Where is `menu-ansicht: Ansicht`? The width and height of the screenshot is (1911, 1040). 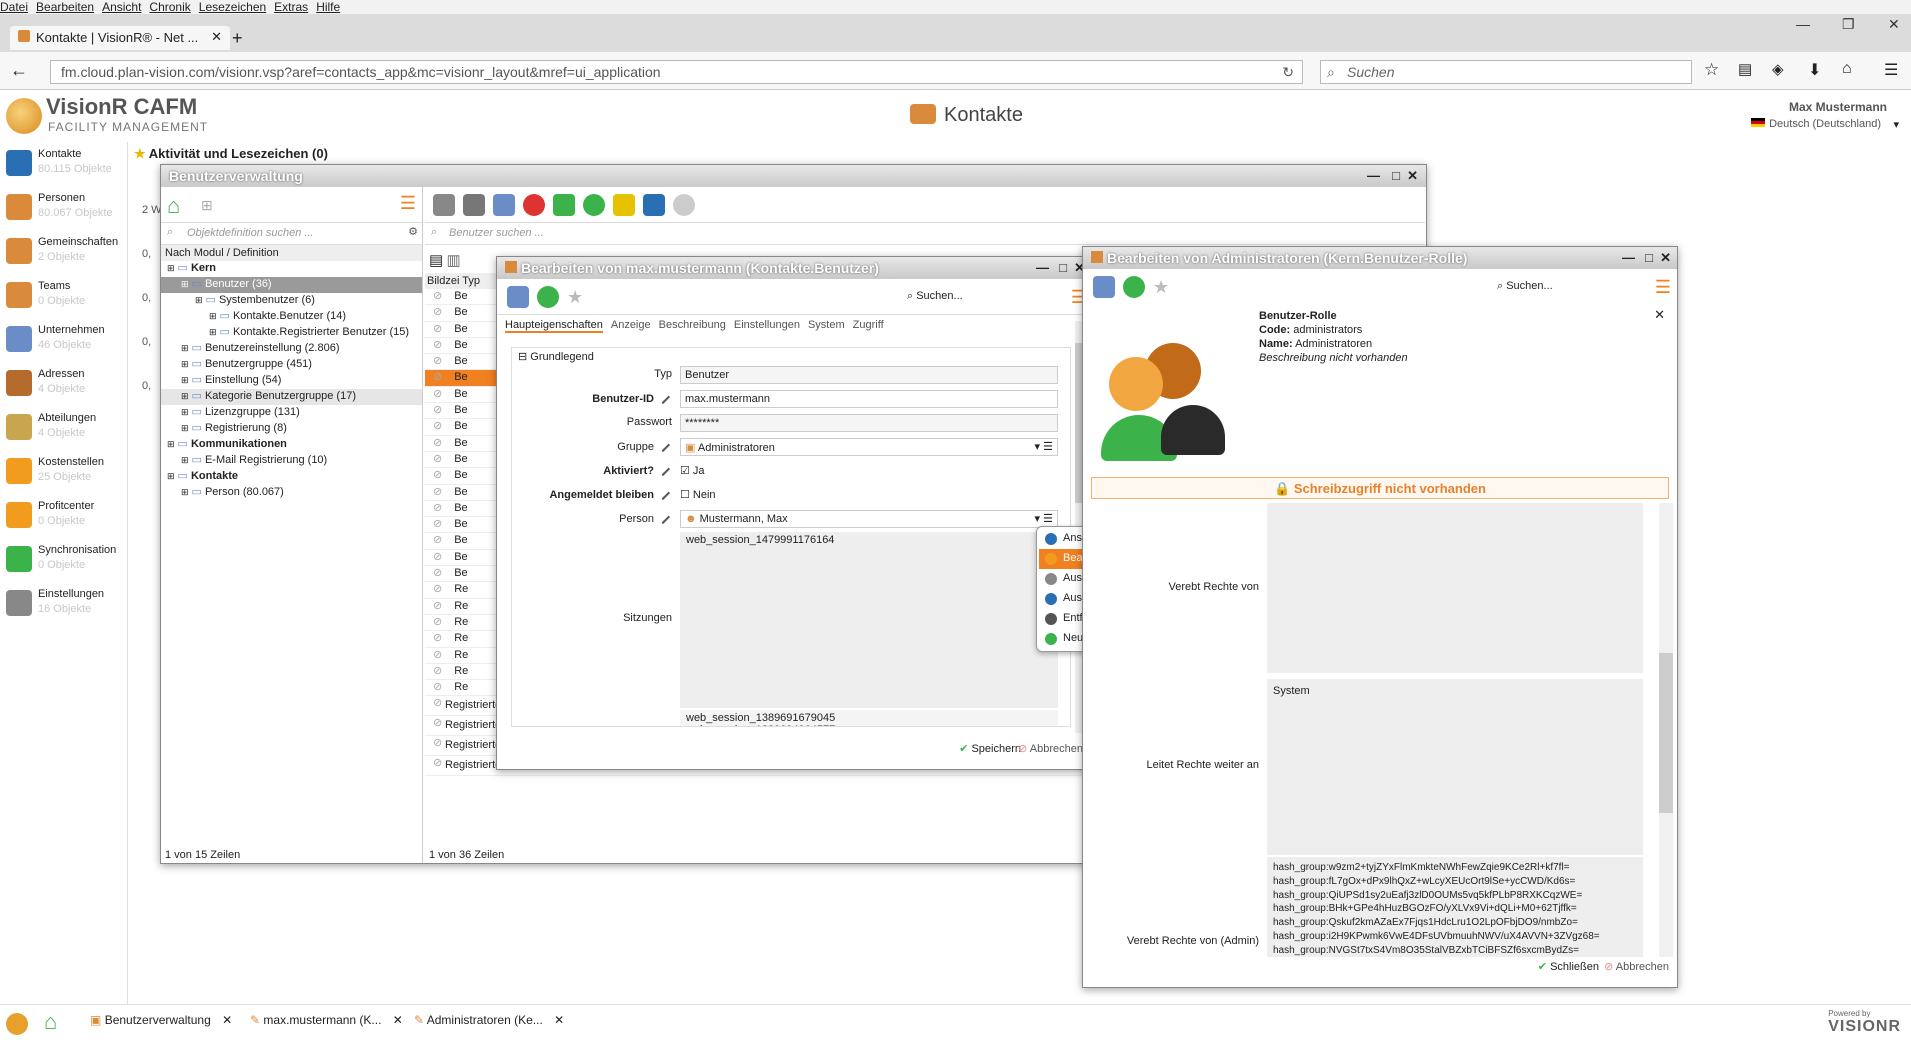 menu-ansicht: Ansicht is located at coordinates (121, 7).